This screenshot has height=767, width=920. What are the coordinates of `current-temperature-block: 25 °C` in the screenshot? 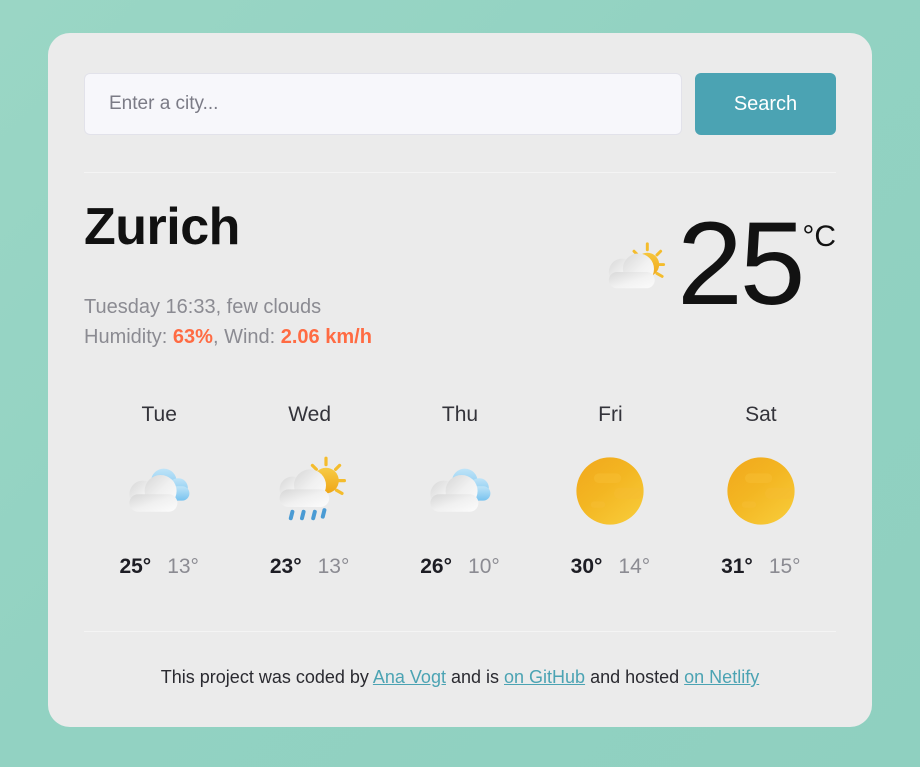 It's located at (716, 264).